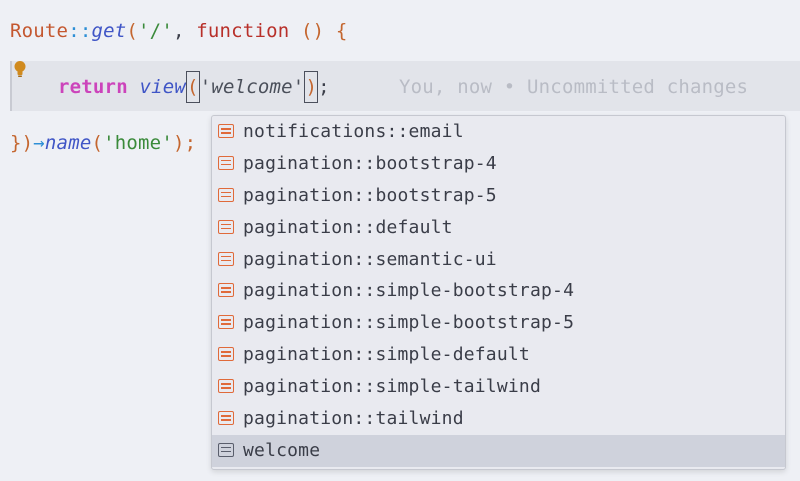 The width and height of the screenshot is (800, 481). What do you see at coordinates (20, 69) in the screenshot?
I see `lightbulb-icon` at bounding box center [20, 69].